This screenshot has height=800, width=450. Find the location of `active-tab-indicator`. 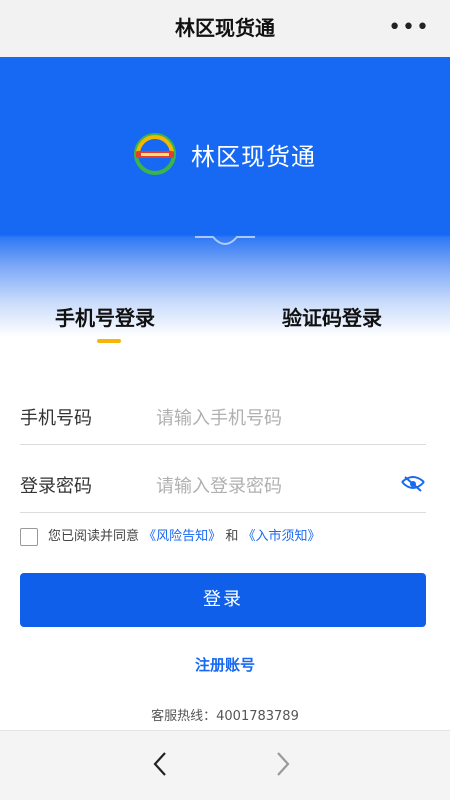

active-tab-indicator is located at coordinates (109, 341).